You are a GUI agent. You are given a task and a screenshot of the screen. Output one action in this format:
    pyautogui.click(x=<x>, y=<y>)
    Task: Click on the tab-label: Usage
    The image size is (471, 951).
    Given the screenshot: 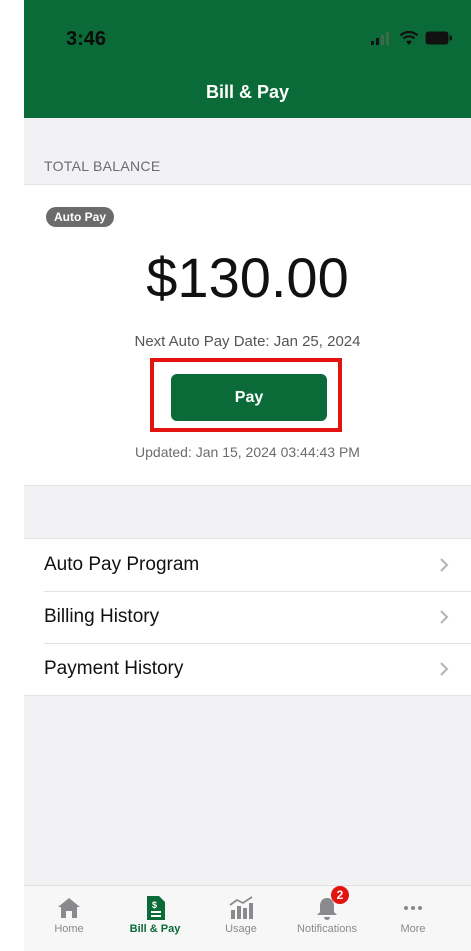 What is the action you would take?
    pyautogui.click(x=241, y=929)
    